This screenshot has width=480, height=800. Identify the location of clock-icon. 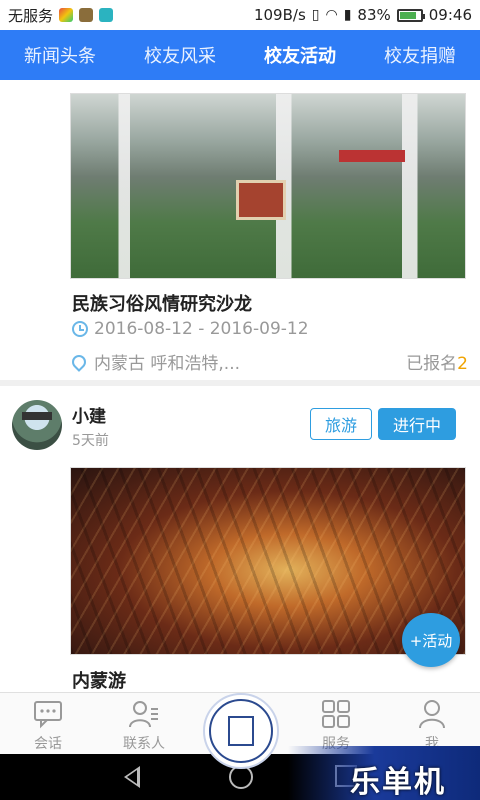
(80, 329).